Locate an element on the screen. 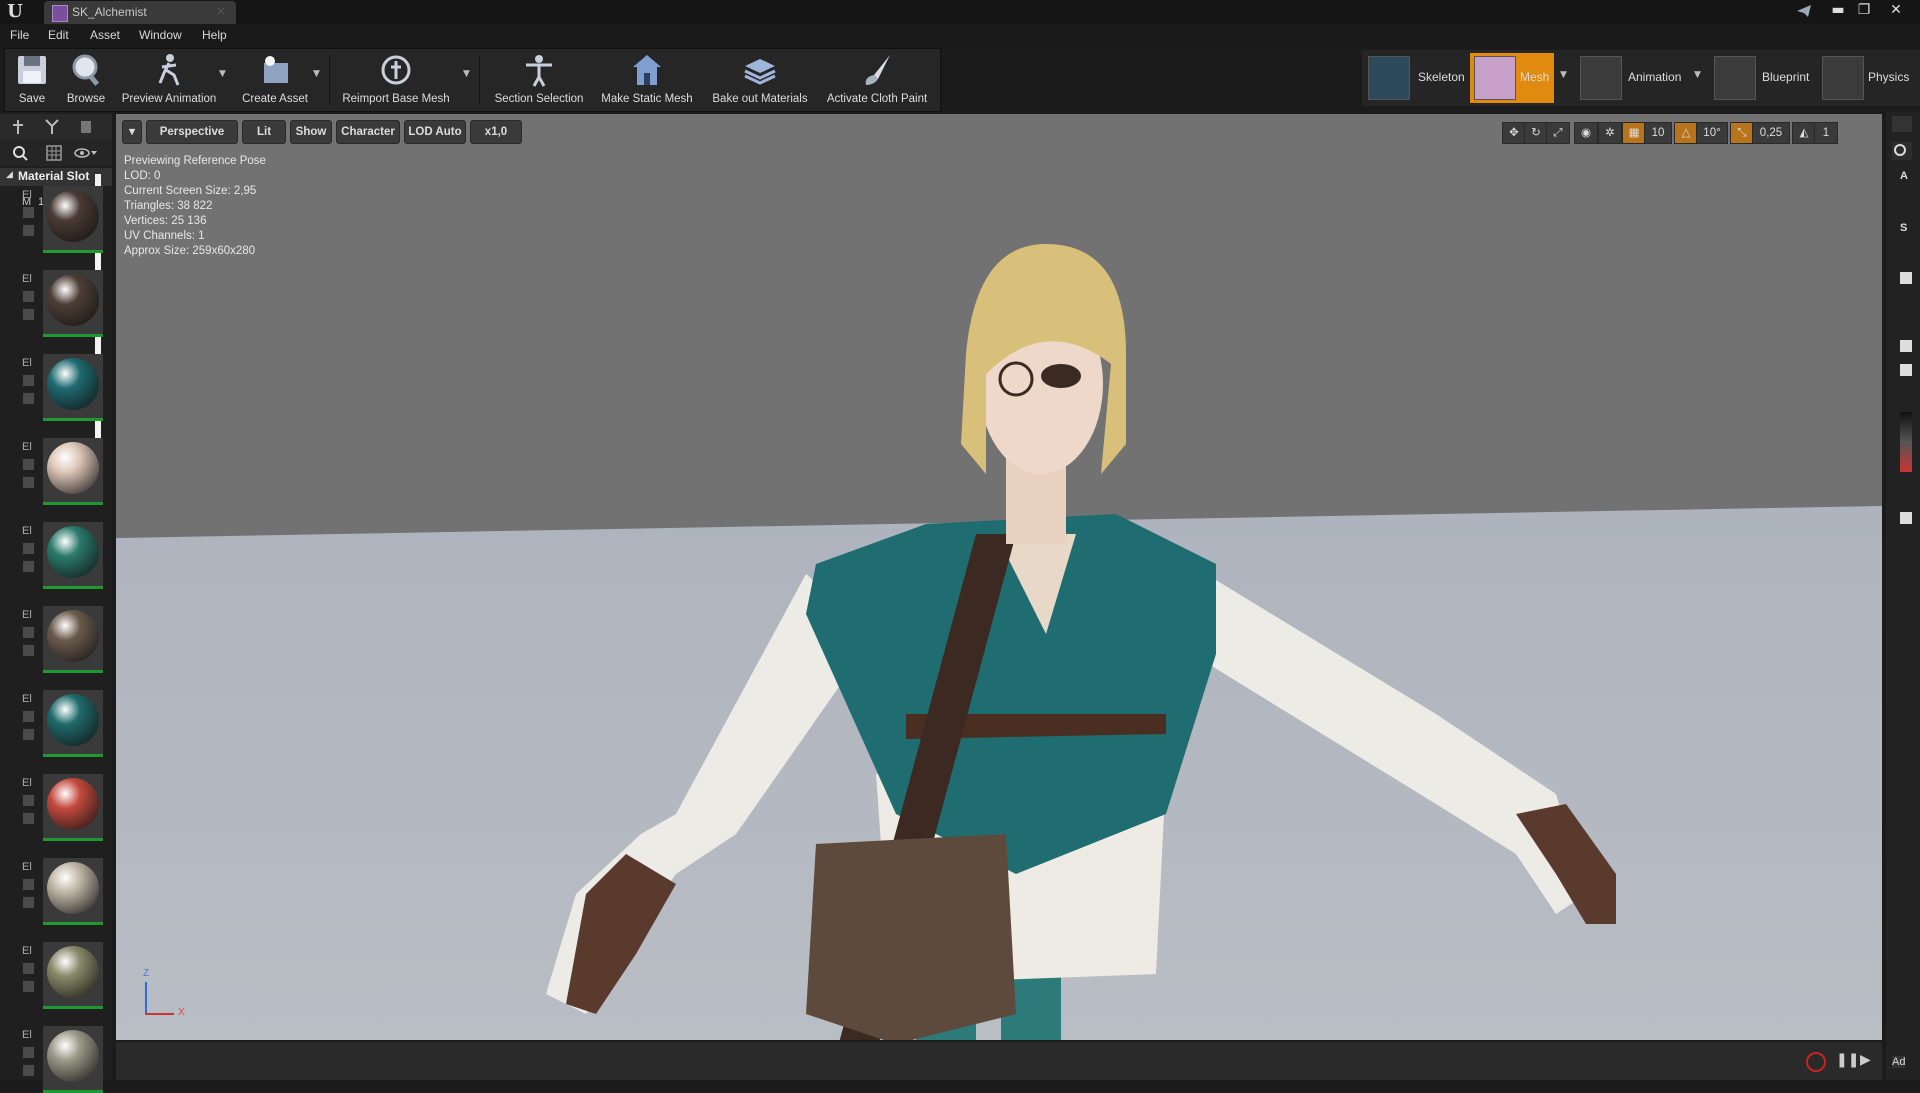 Image resolution: width=1920 pixels, height=1093 pixels. notification-icon is located at coordinates (1804, 11).